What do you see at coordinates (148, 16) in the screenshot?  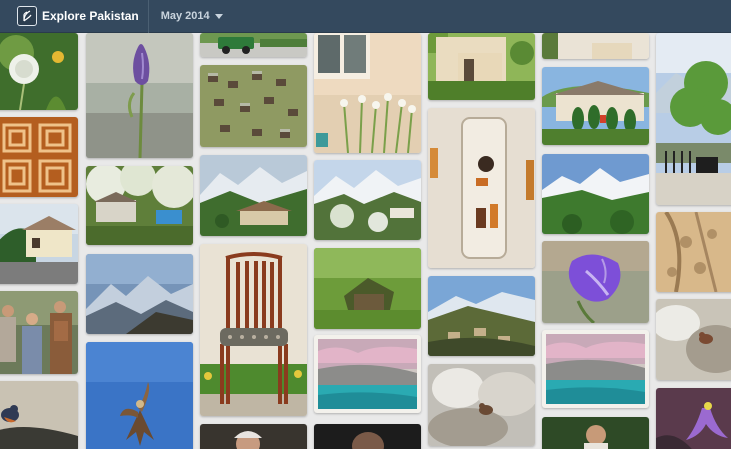 I see `divider` at bounding box center [148, 16].